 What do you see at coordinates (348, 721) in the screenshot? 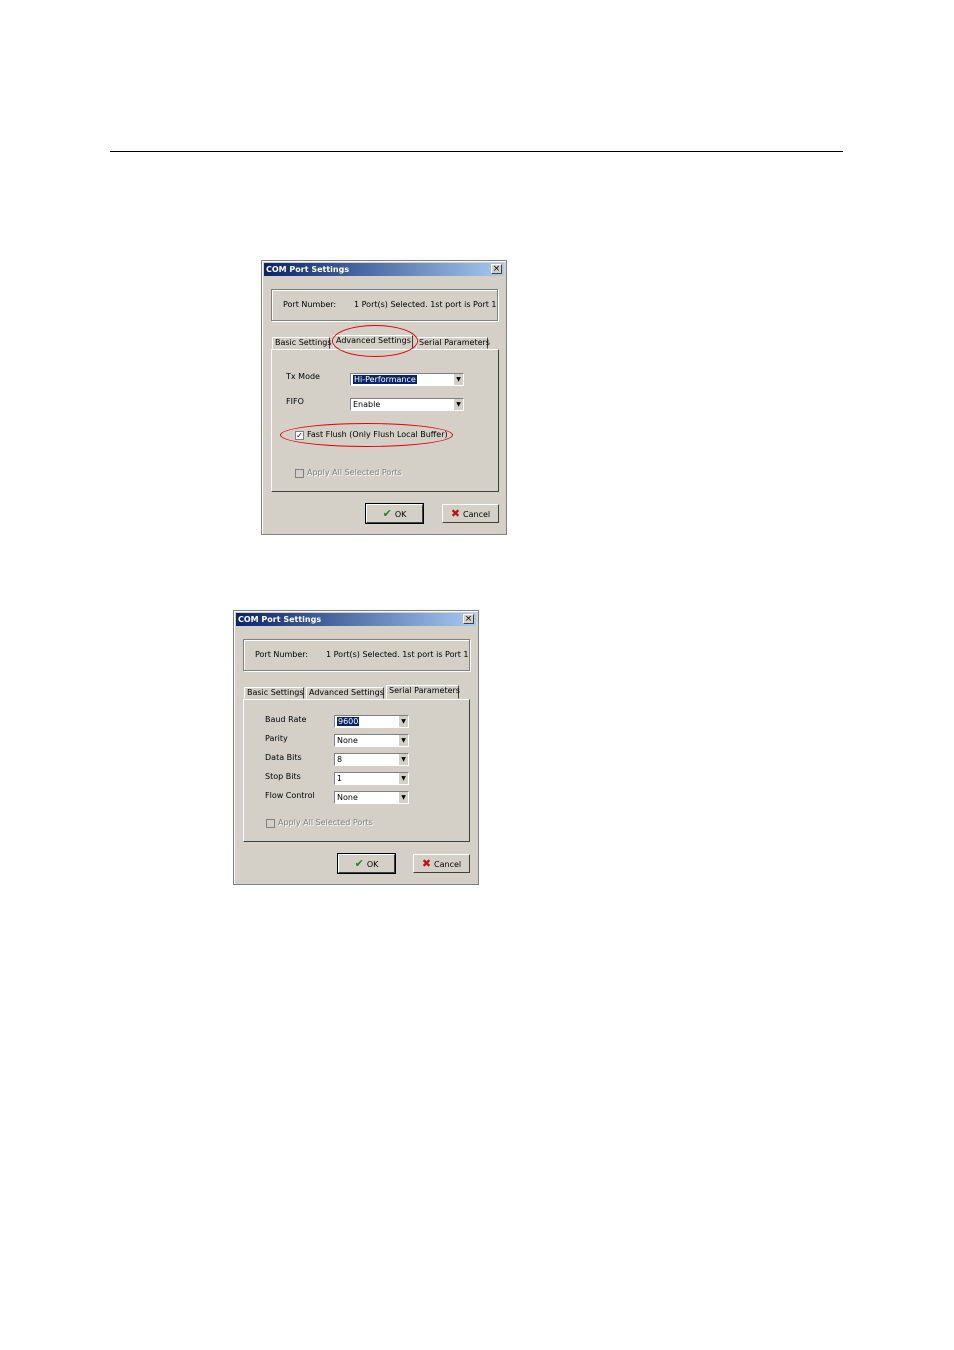
I see `baud-rate-value: 9600` at bounding box center [348, 721].